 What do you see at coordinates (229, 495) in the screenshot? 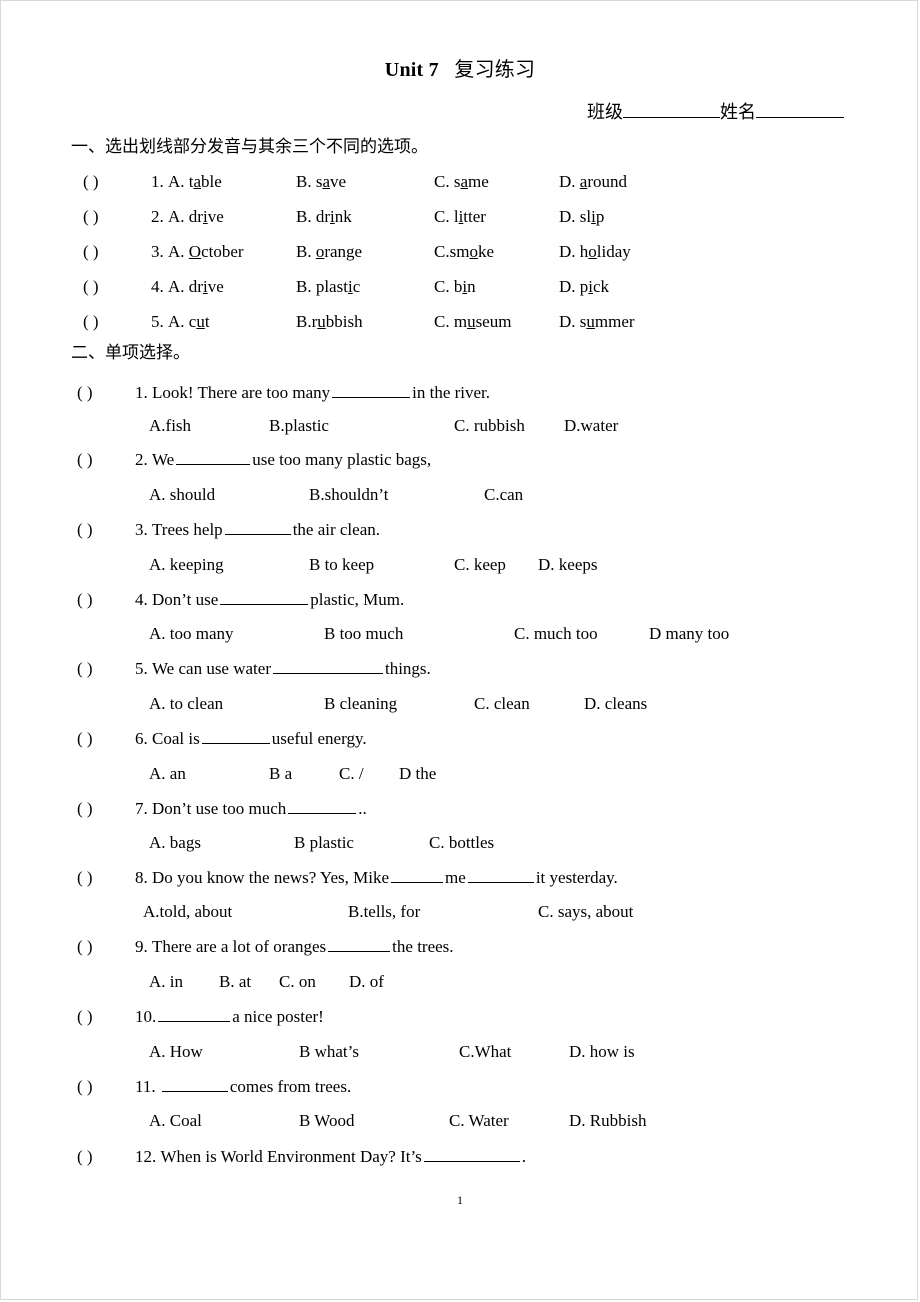
I see `option-a: A. should` at bounding box center [229, 495].